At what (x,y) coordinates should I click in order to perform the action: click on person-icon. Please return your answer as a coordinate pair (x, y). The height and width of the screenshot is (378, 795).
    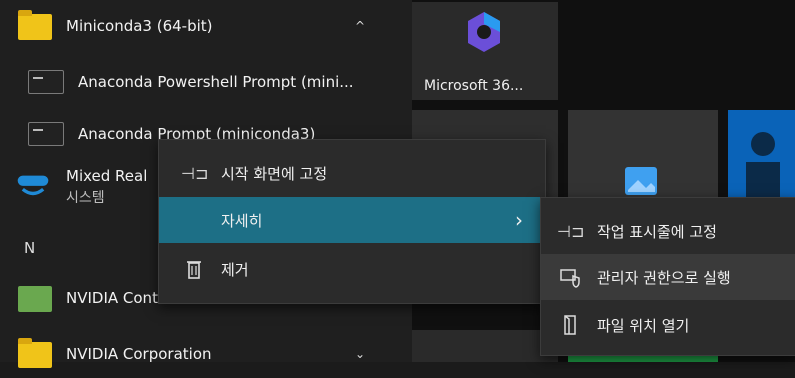
    Looking at the image, I should click on (763, 168).